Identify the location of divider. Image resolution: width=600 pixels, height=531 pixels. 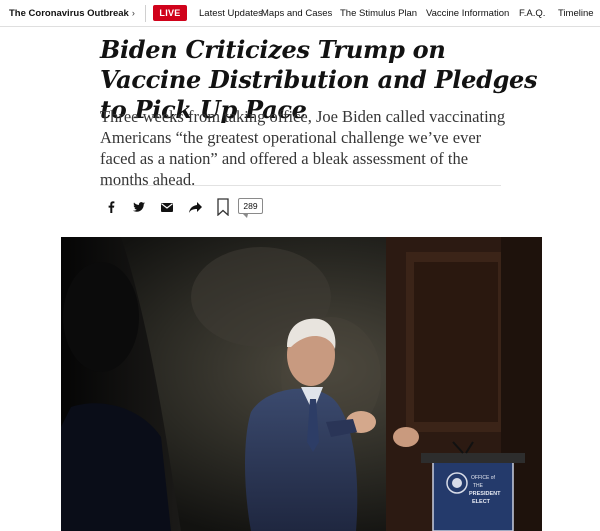
(300, 185).